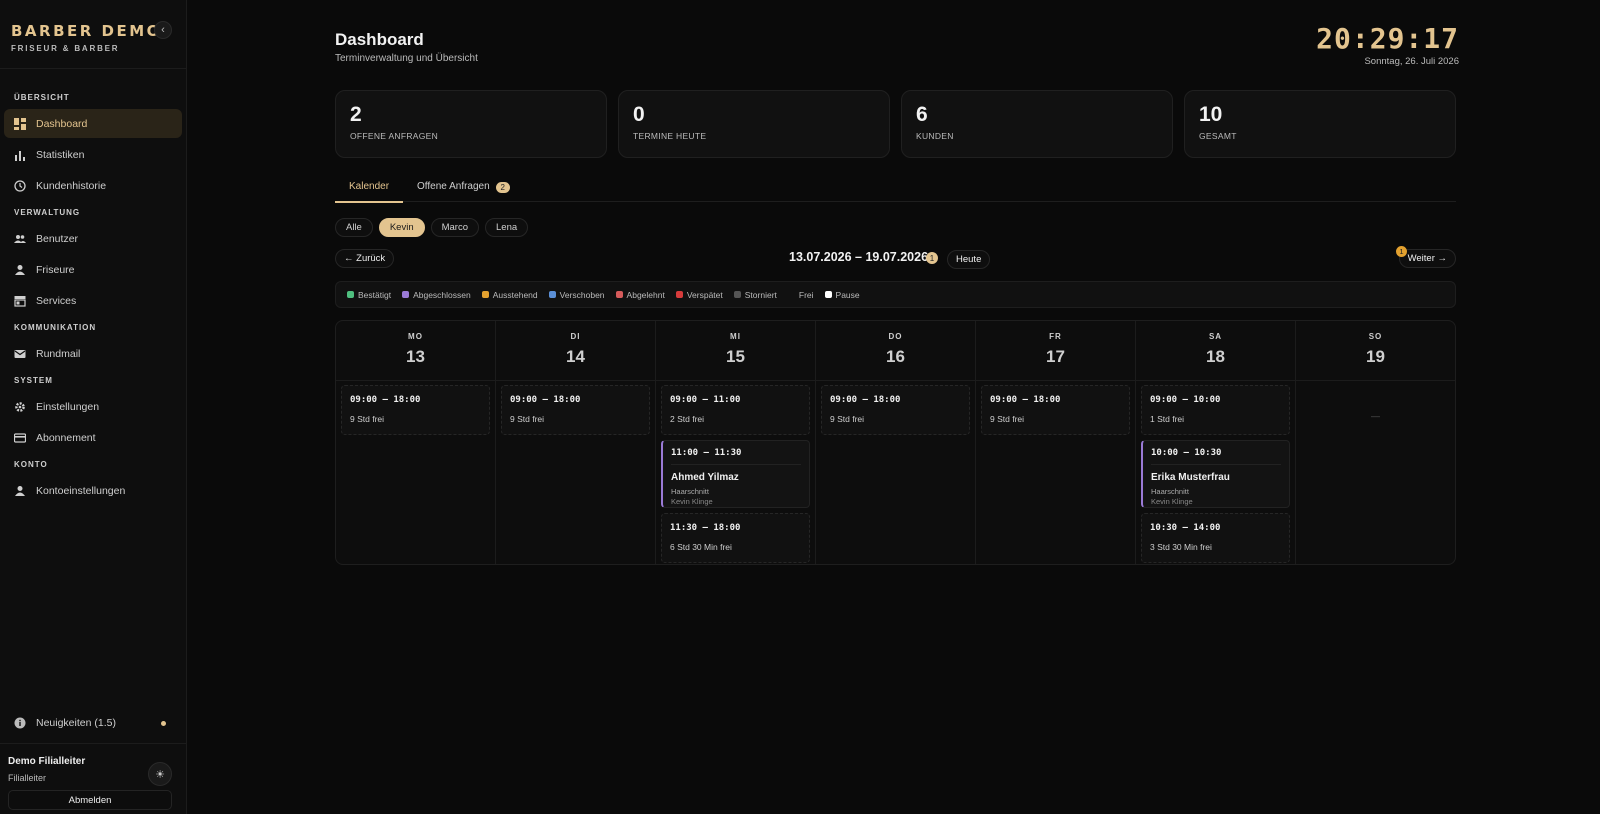 The image size is (1600, 814). What do you see at coordinates (582, 294) in the screenshot?
I see `legend-label: Verschoben` at bounding box center [582, 294].